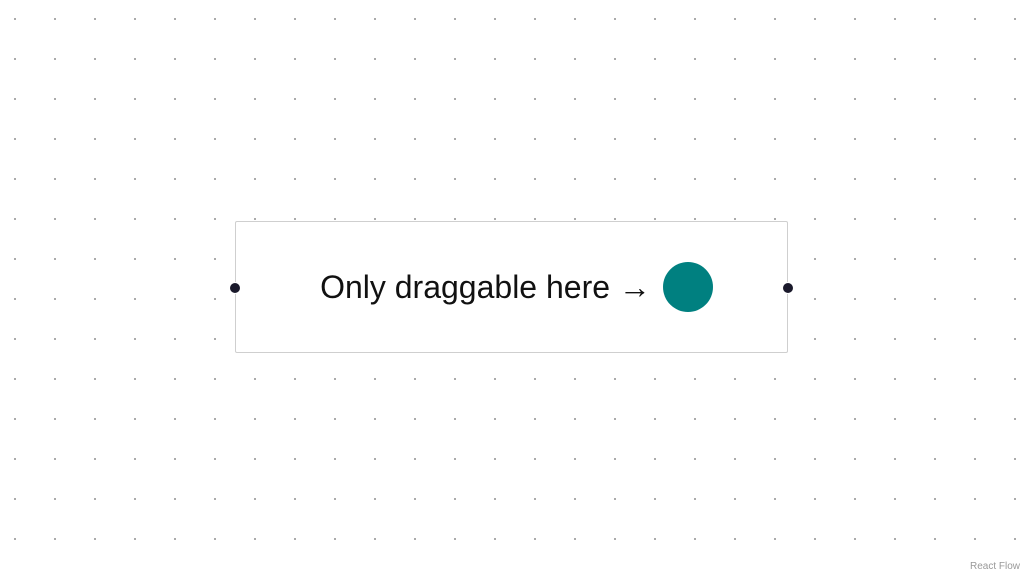 This screenshot has width=1024, height=576. I want to click on node-label: Only draggable here →, so click(485, 287).